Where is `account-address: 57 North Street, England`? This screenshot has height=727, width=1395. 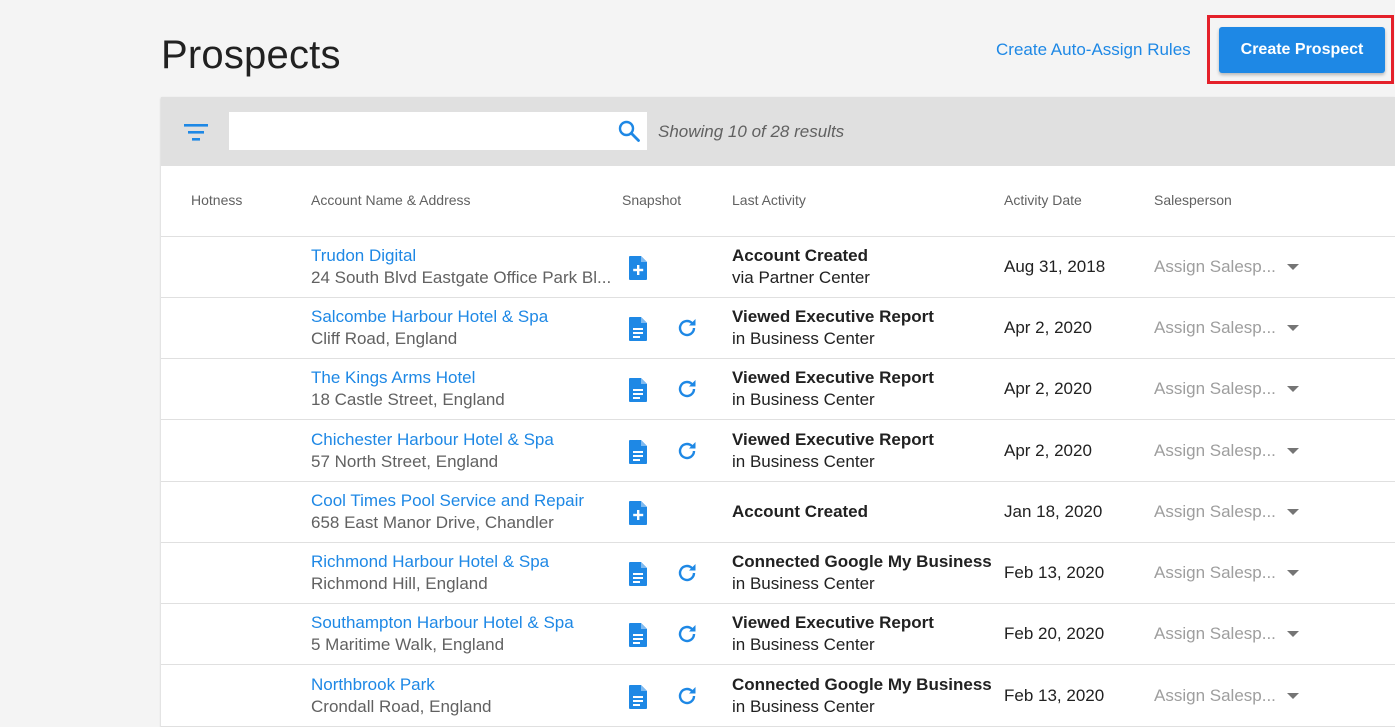 account-address: 57 North Street, England is located at coordinates (405, 461).